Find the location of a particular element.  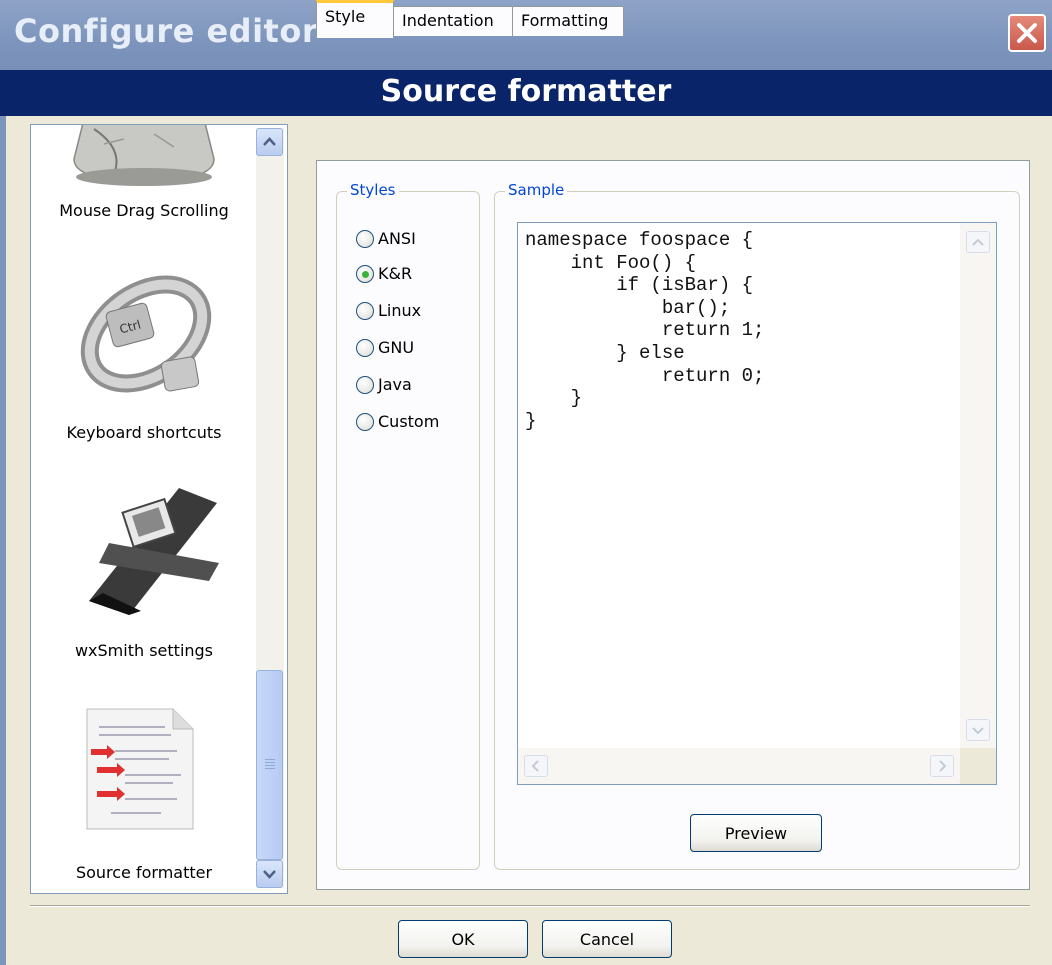

preview-button: Preview is located at coordinates (756, 833).